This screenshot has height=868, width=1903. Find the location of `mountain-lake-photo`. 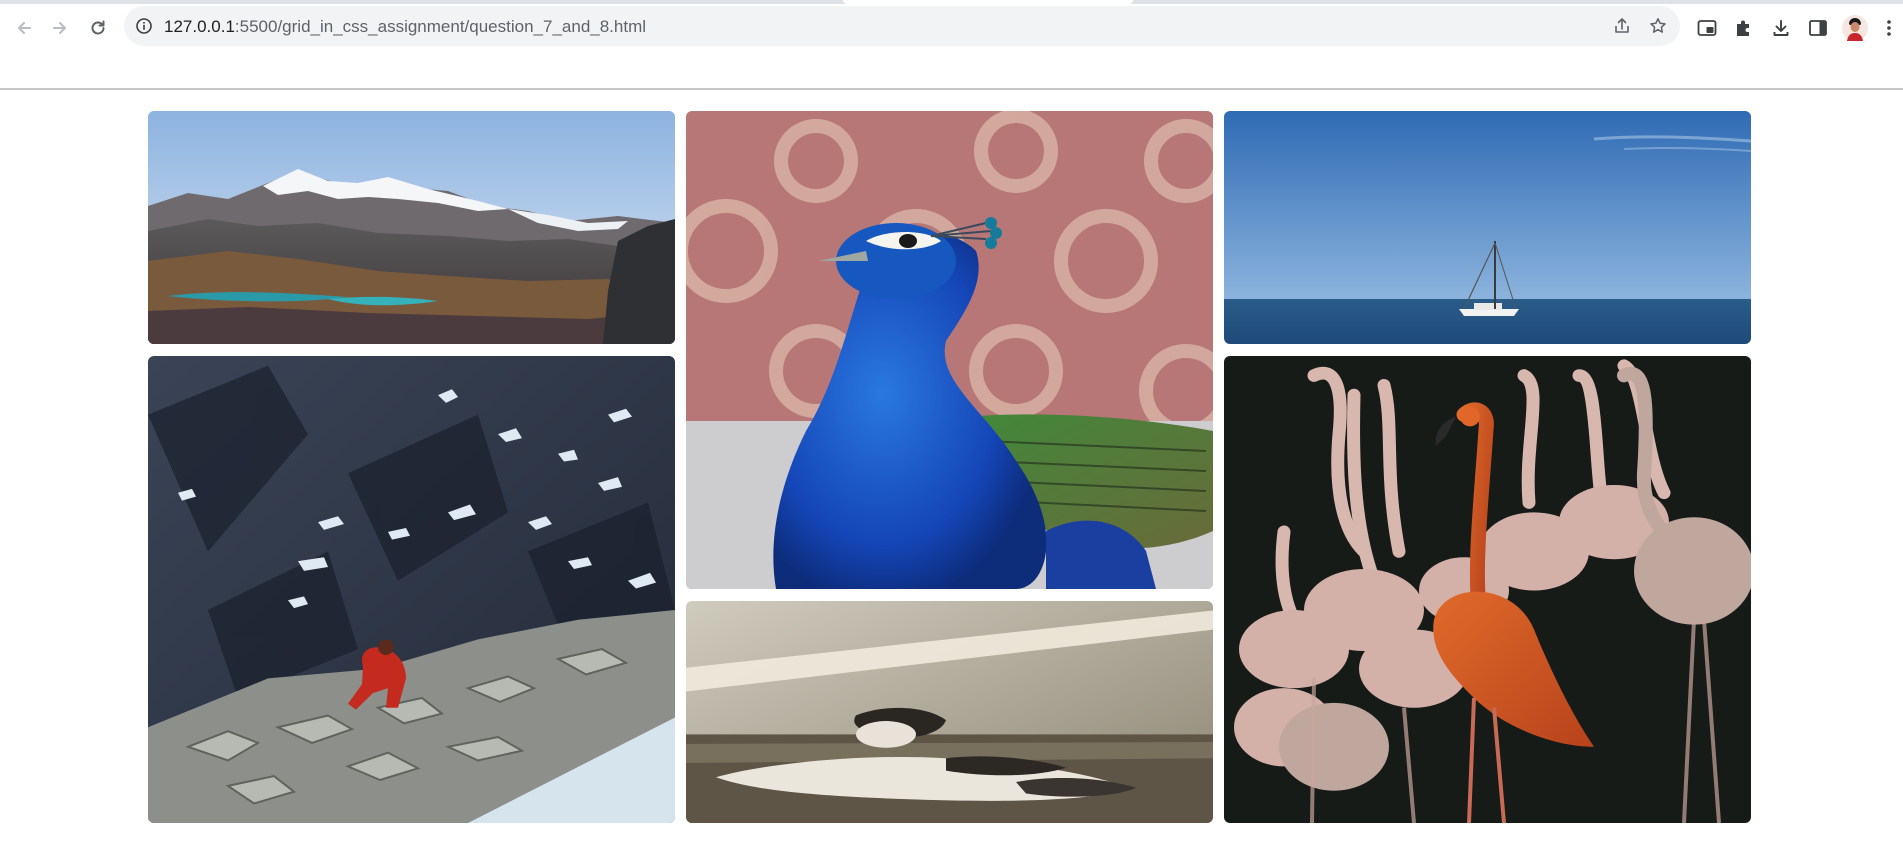

mountain-lake-photo is located at coordinates (411, 227).